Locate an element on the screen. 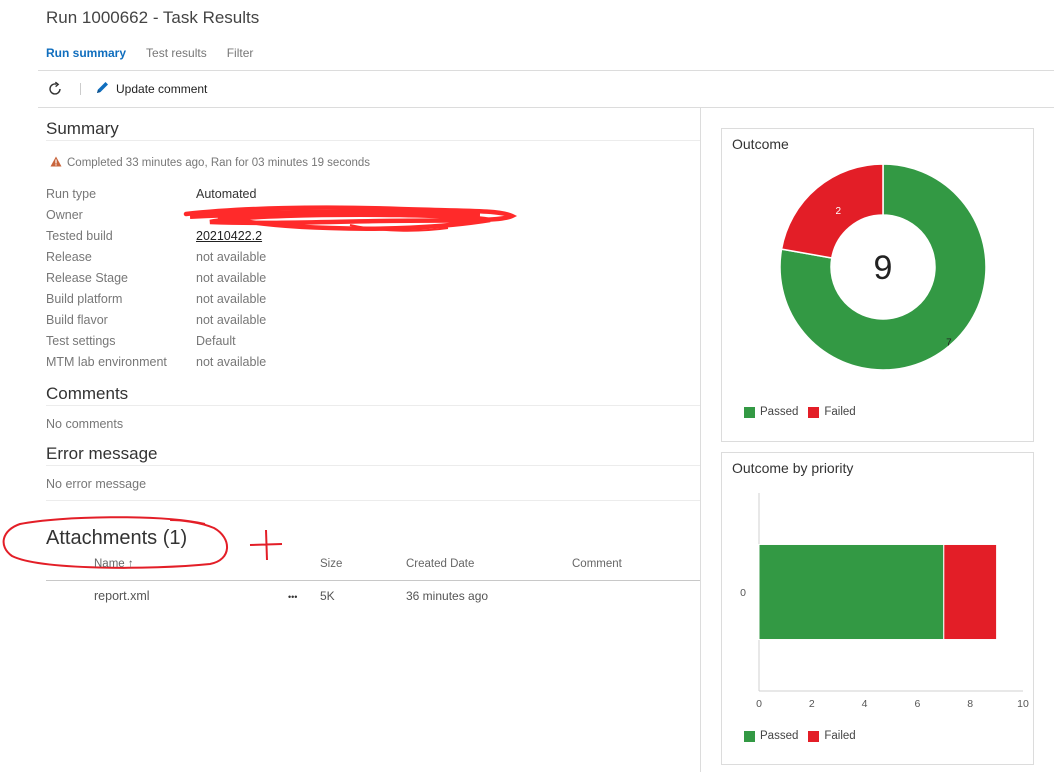  update-comment-button: Update comment is located at coordinates (151, 89).